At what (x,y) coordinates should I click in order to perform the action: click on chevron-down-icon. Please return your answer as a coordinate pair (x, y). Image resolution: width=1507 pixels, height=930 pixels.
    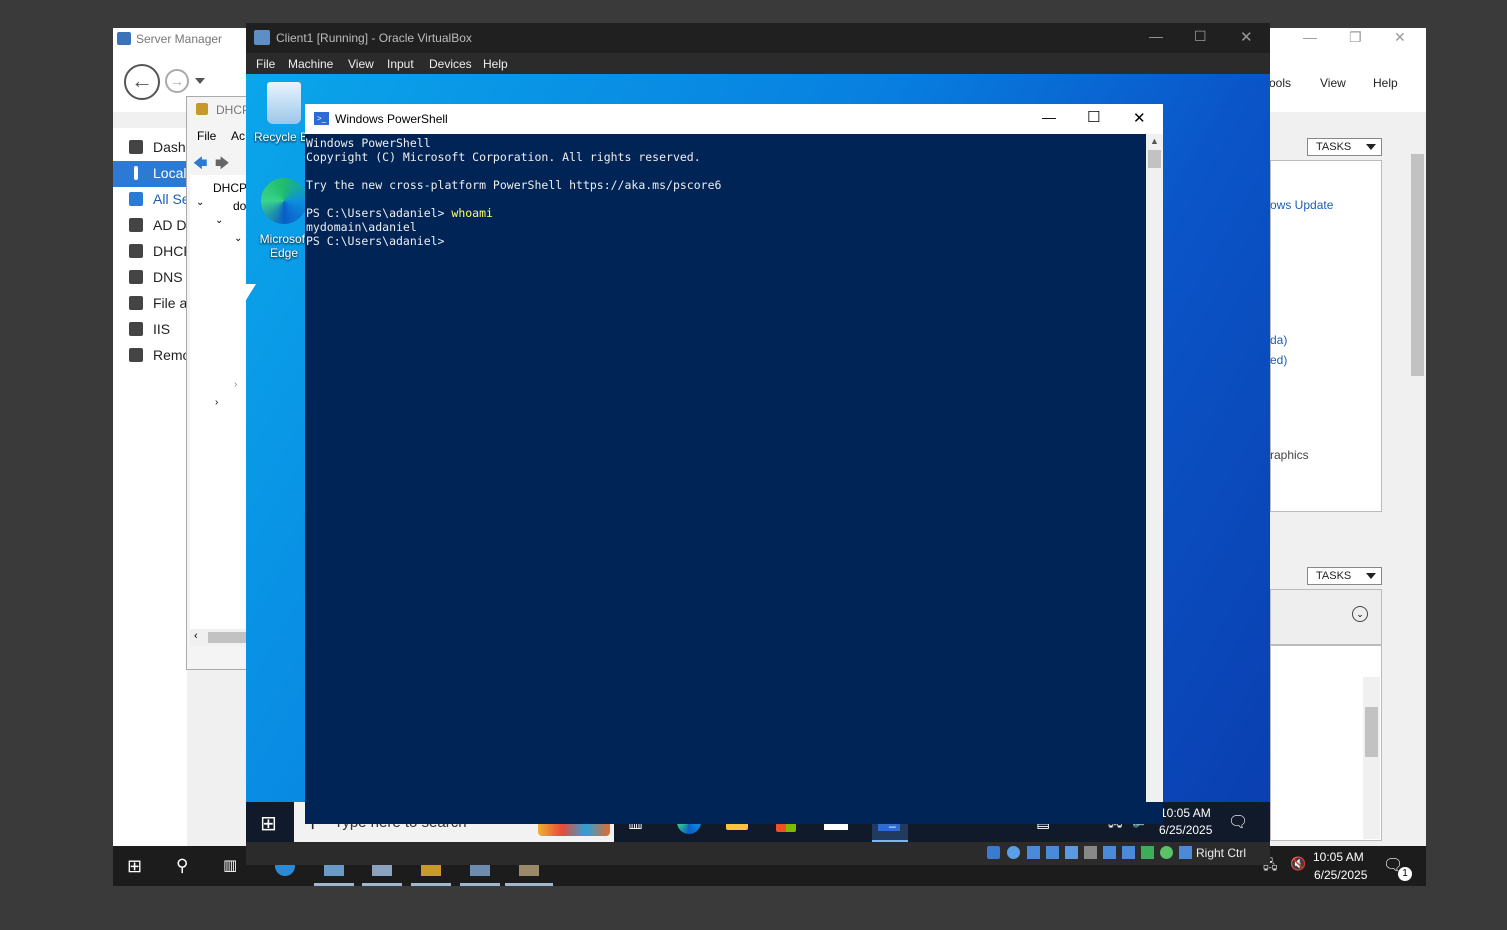
    Looking at the image, I should click on (1371, 576).